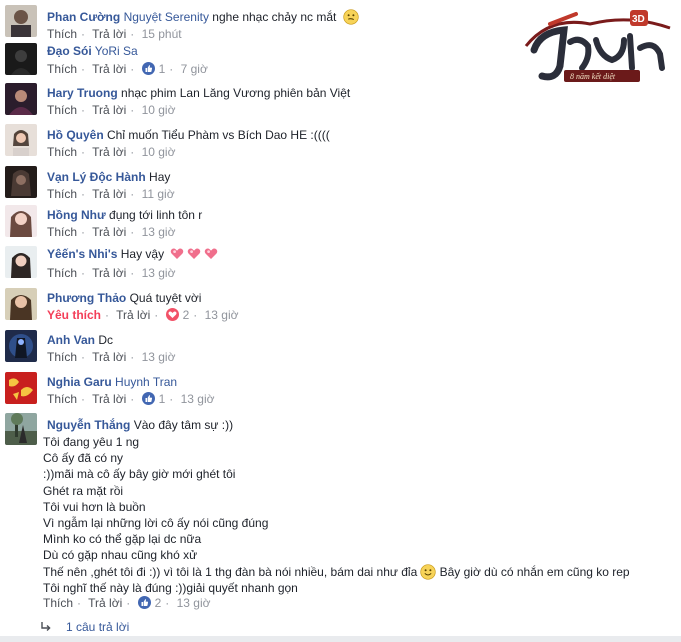 This screenshot has height=642, width=681. I want to click on comment-line: Dù có gặp nhau cũng khó xử, so click(120, 555).